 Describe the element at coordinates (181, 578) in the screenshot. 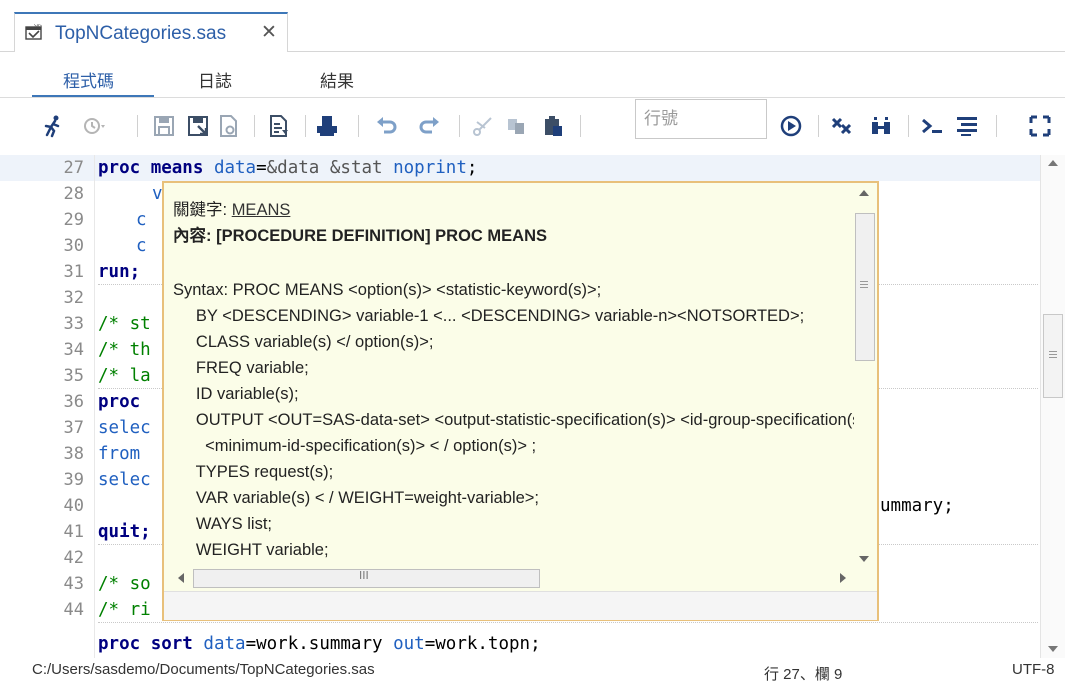

I see `scroll-left-arrow-icon` at that location.